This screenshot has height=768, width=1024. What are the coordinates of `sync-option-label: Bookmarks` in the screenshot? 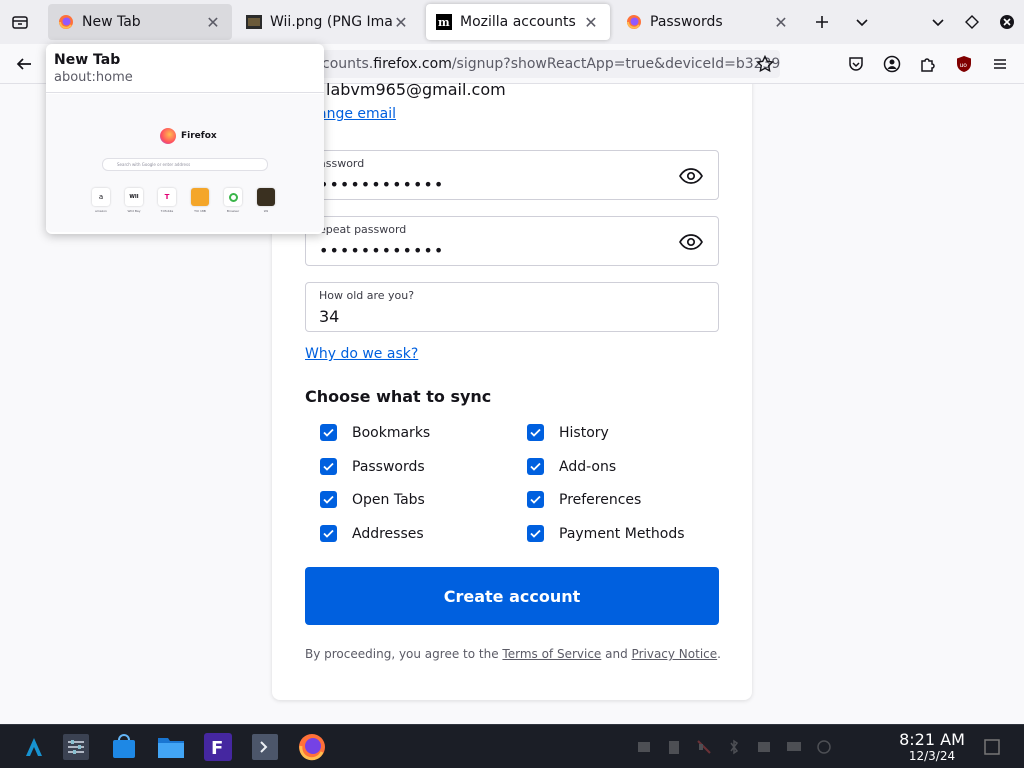 It's located at (391, 432).